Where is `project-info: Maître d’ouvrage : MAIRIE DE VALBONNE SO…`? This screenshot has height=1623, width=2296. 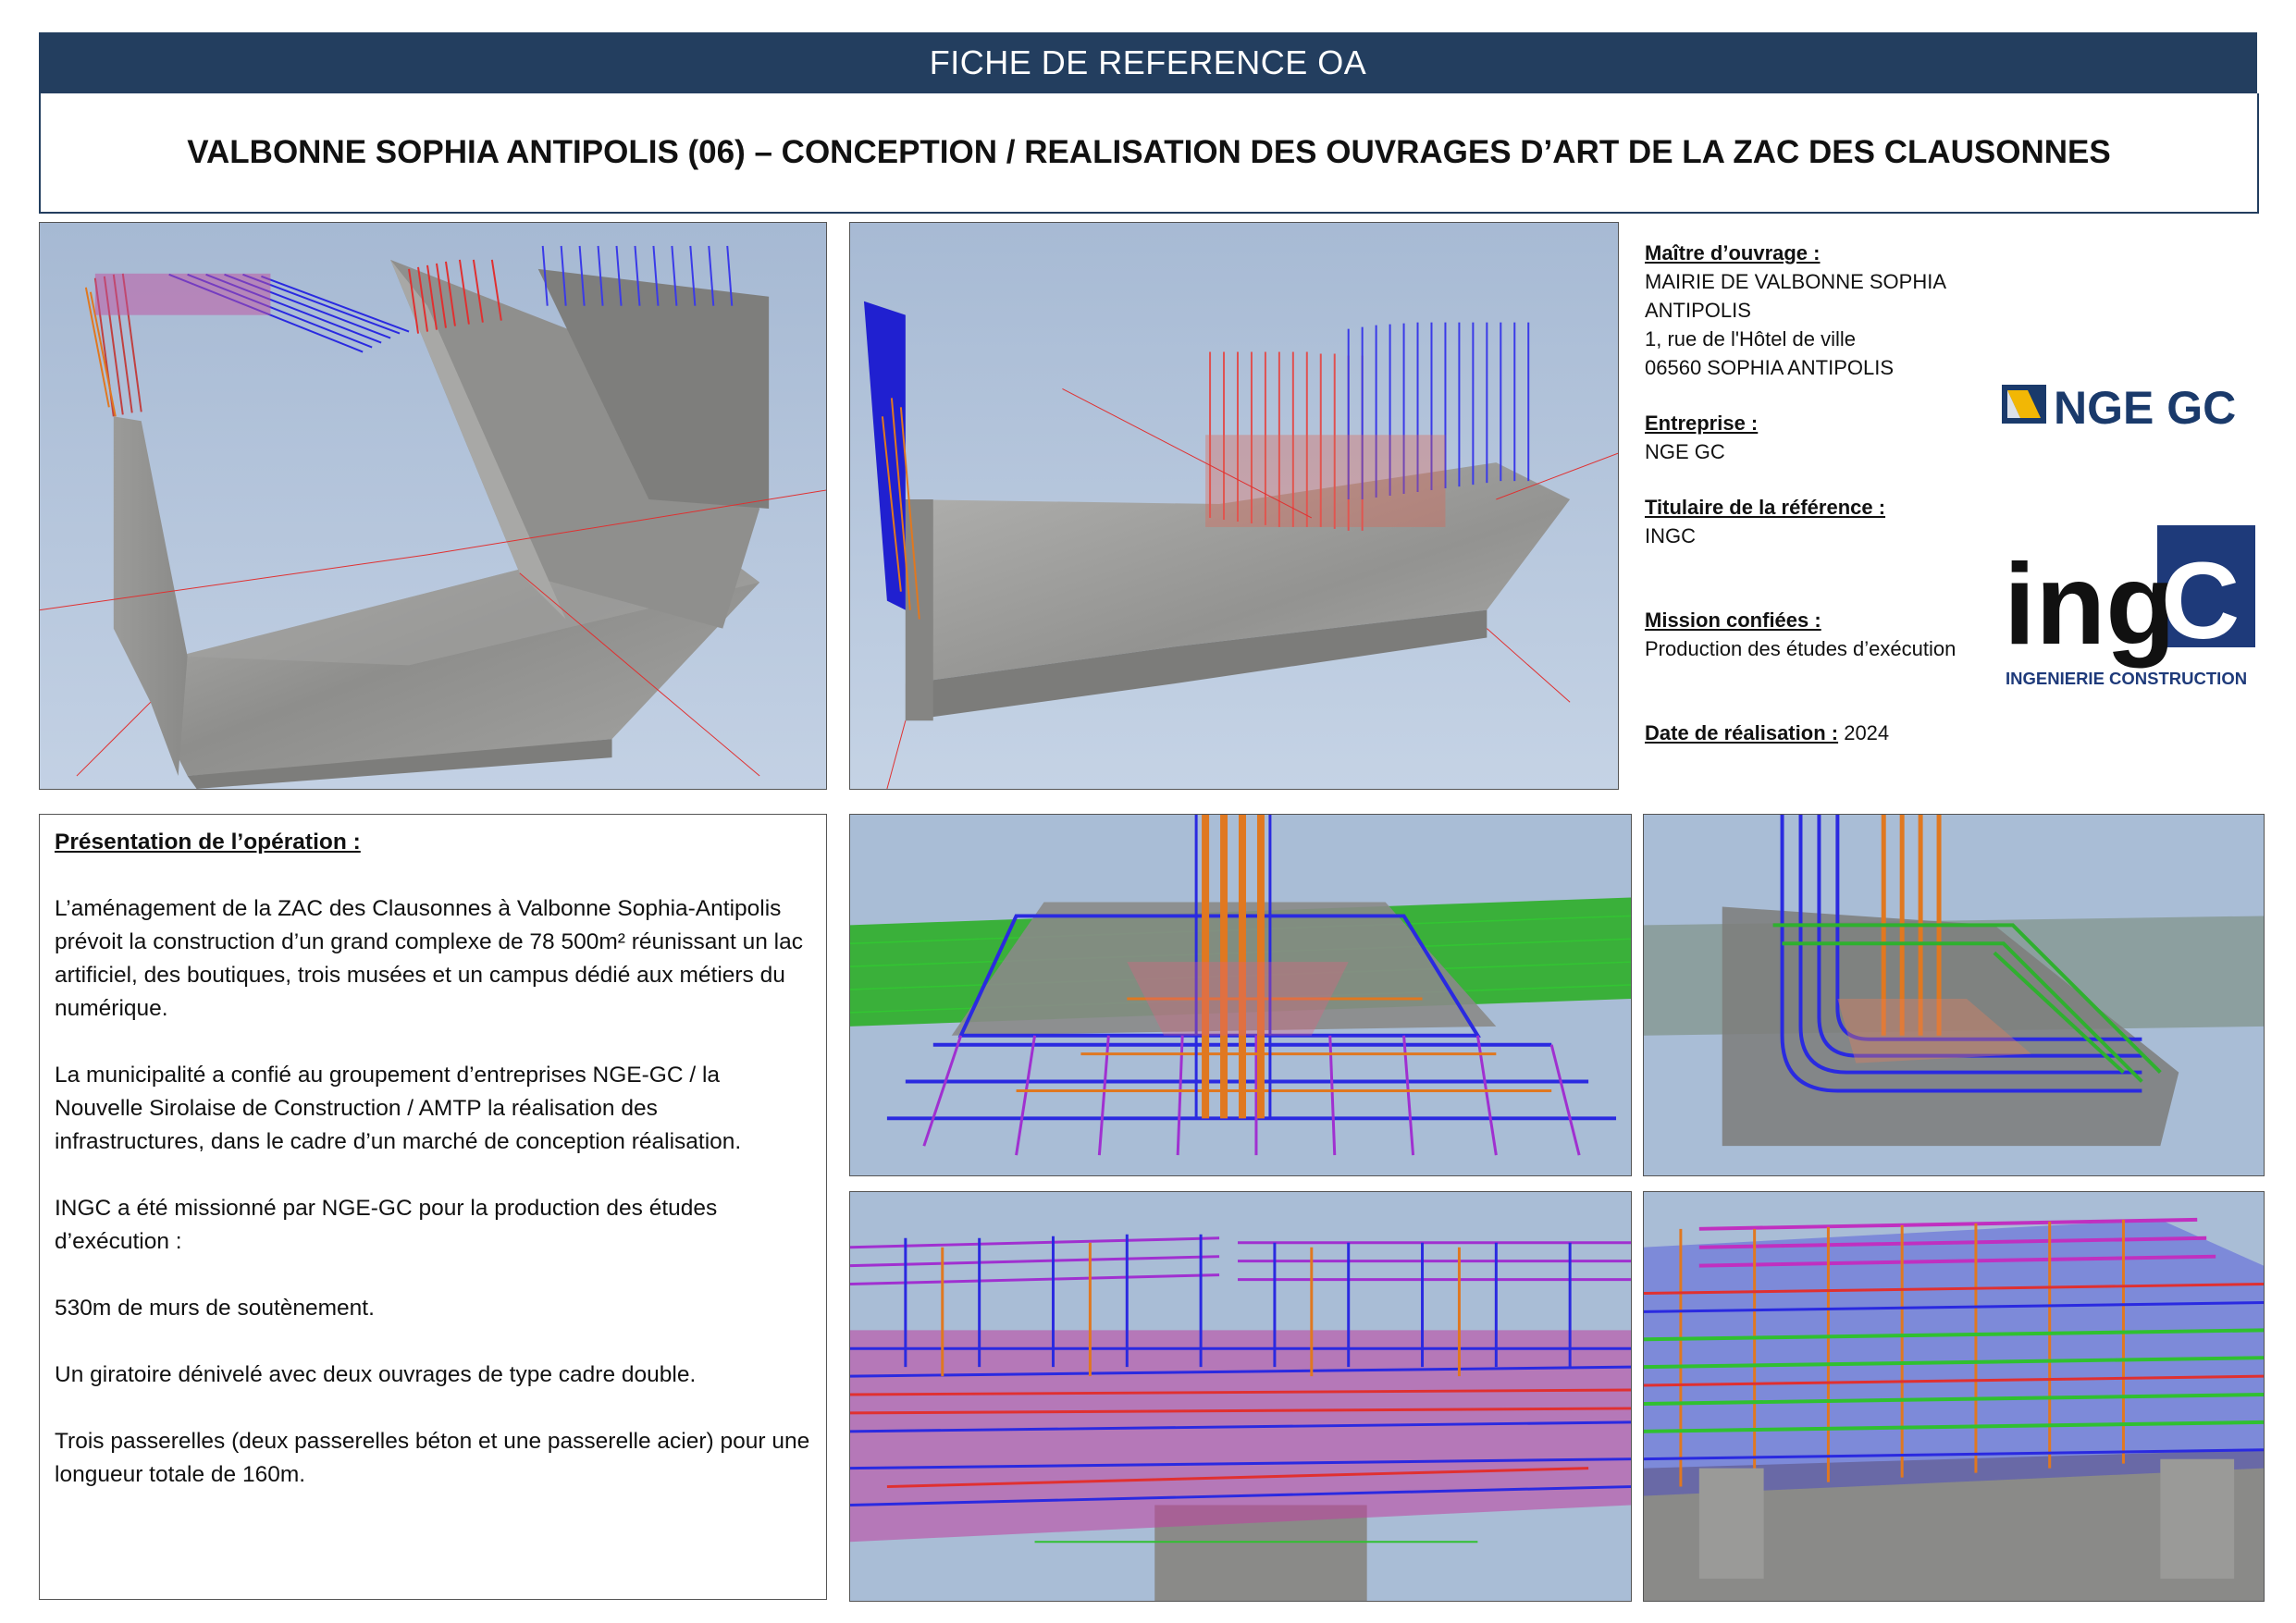
project-info: Maître d’ouvrage : MAIRIE DE VALBONNE SO… is located at coordinates (1839, 506).